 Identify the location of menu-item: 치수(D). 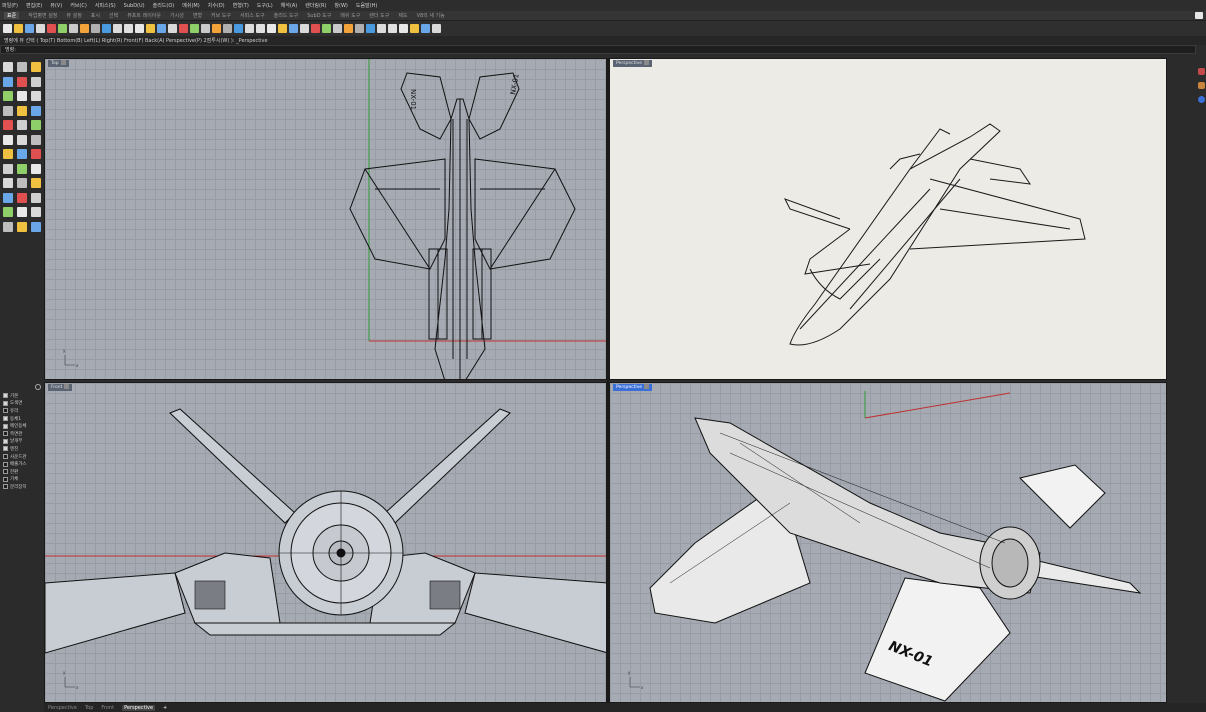
(216, 5).